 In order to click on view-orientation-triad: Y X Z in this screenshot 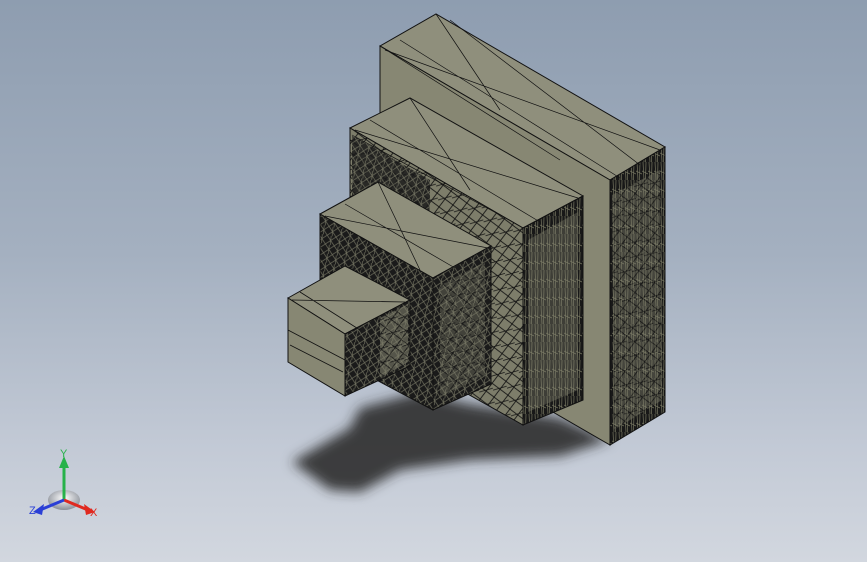, I will do `click(64, 486)`.